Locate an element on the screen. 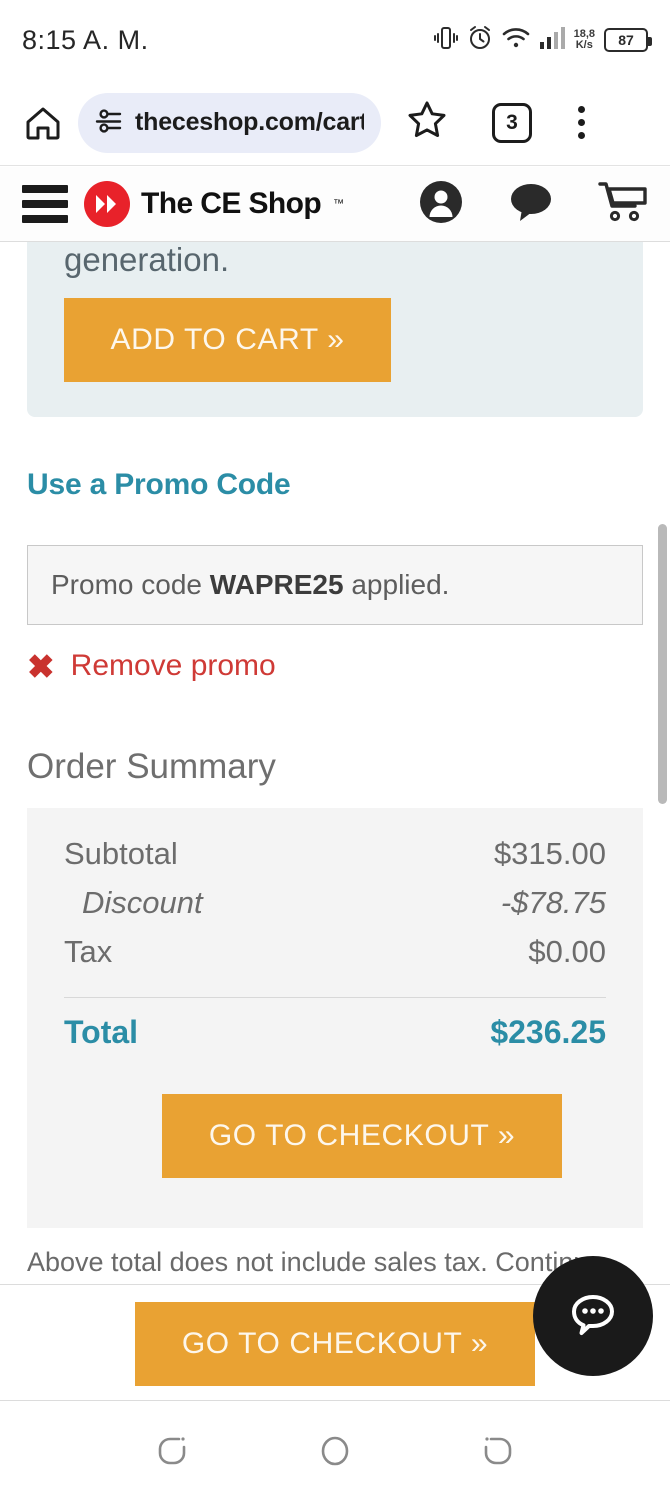 The image size is (670, 1500). home-circle-icon is located at coordinates (335, 1451).